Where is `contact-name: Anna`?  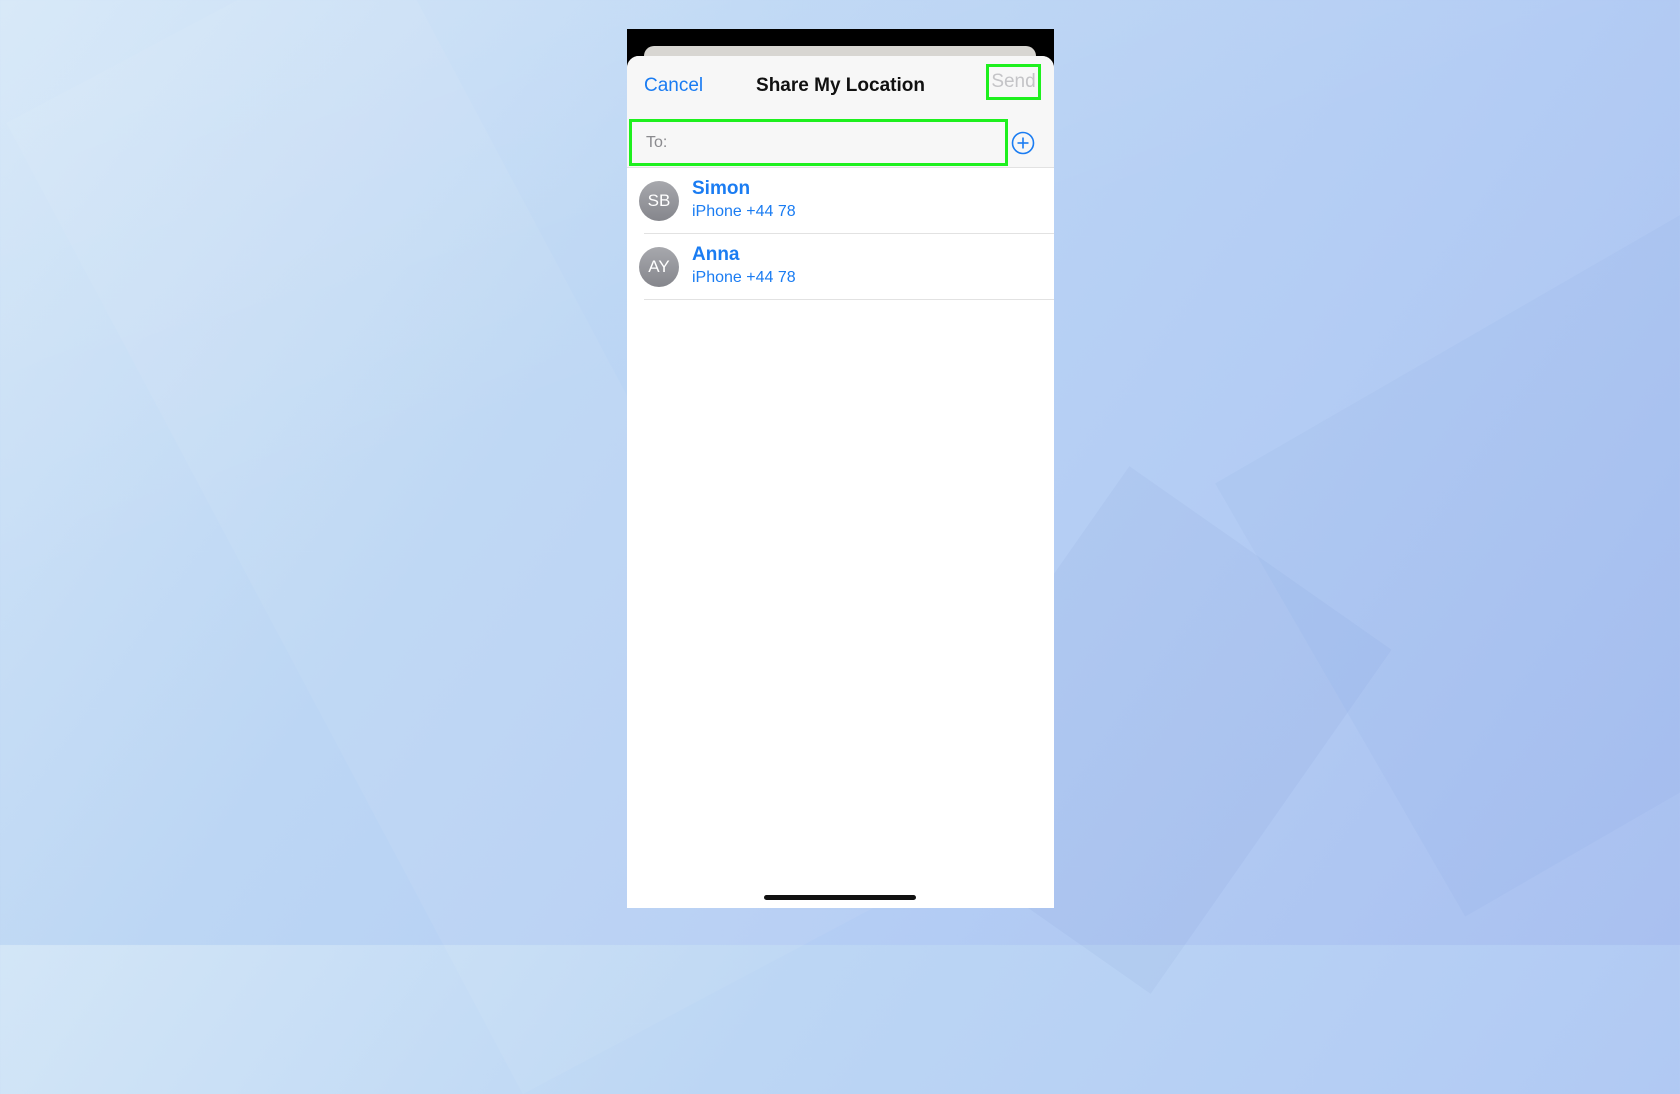 contact-name: Anna is located at coordinates (716, 254).